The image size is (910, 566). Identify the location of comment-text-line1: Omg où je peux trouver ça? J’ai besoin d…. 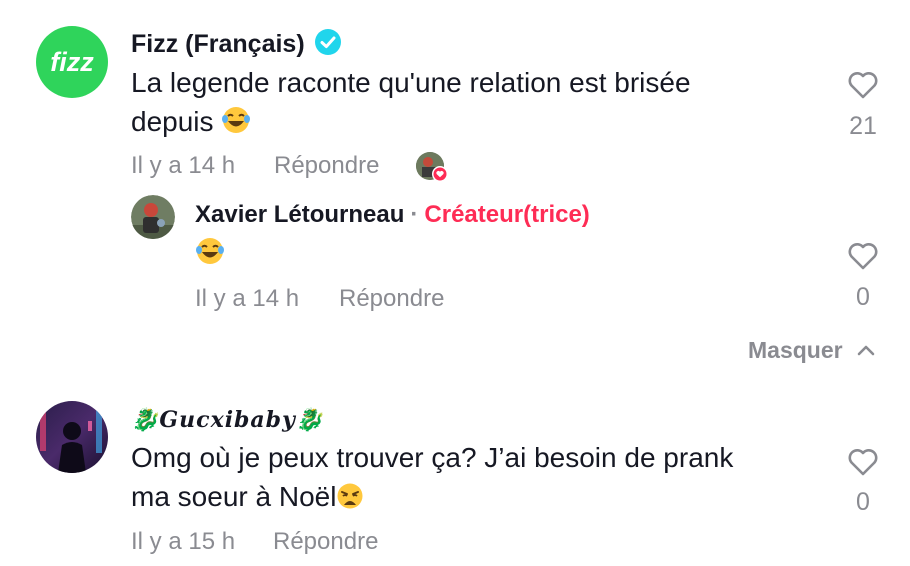
(432, 457).